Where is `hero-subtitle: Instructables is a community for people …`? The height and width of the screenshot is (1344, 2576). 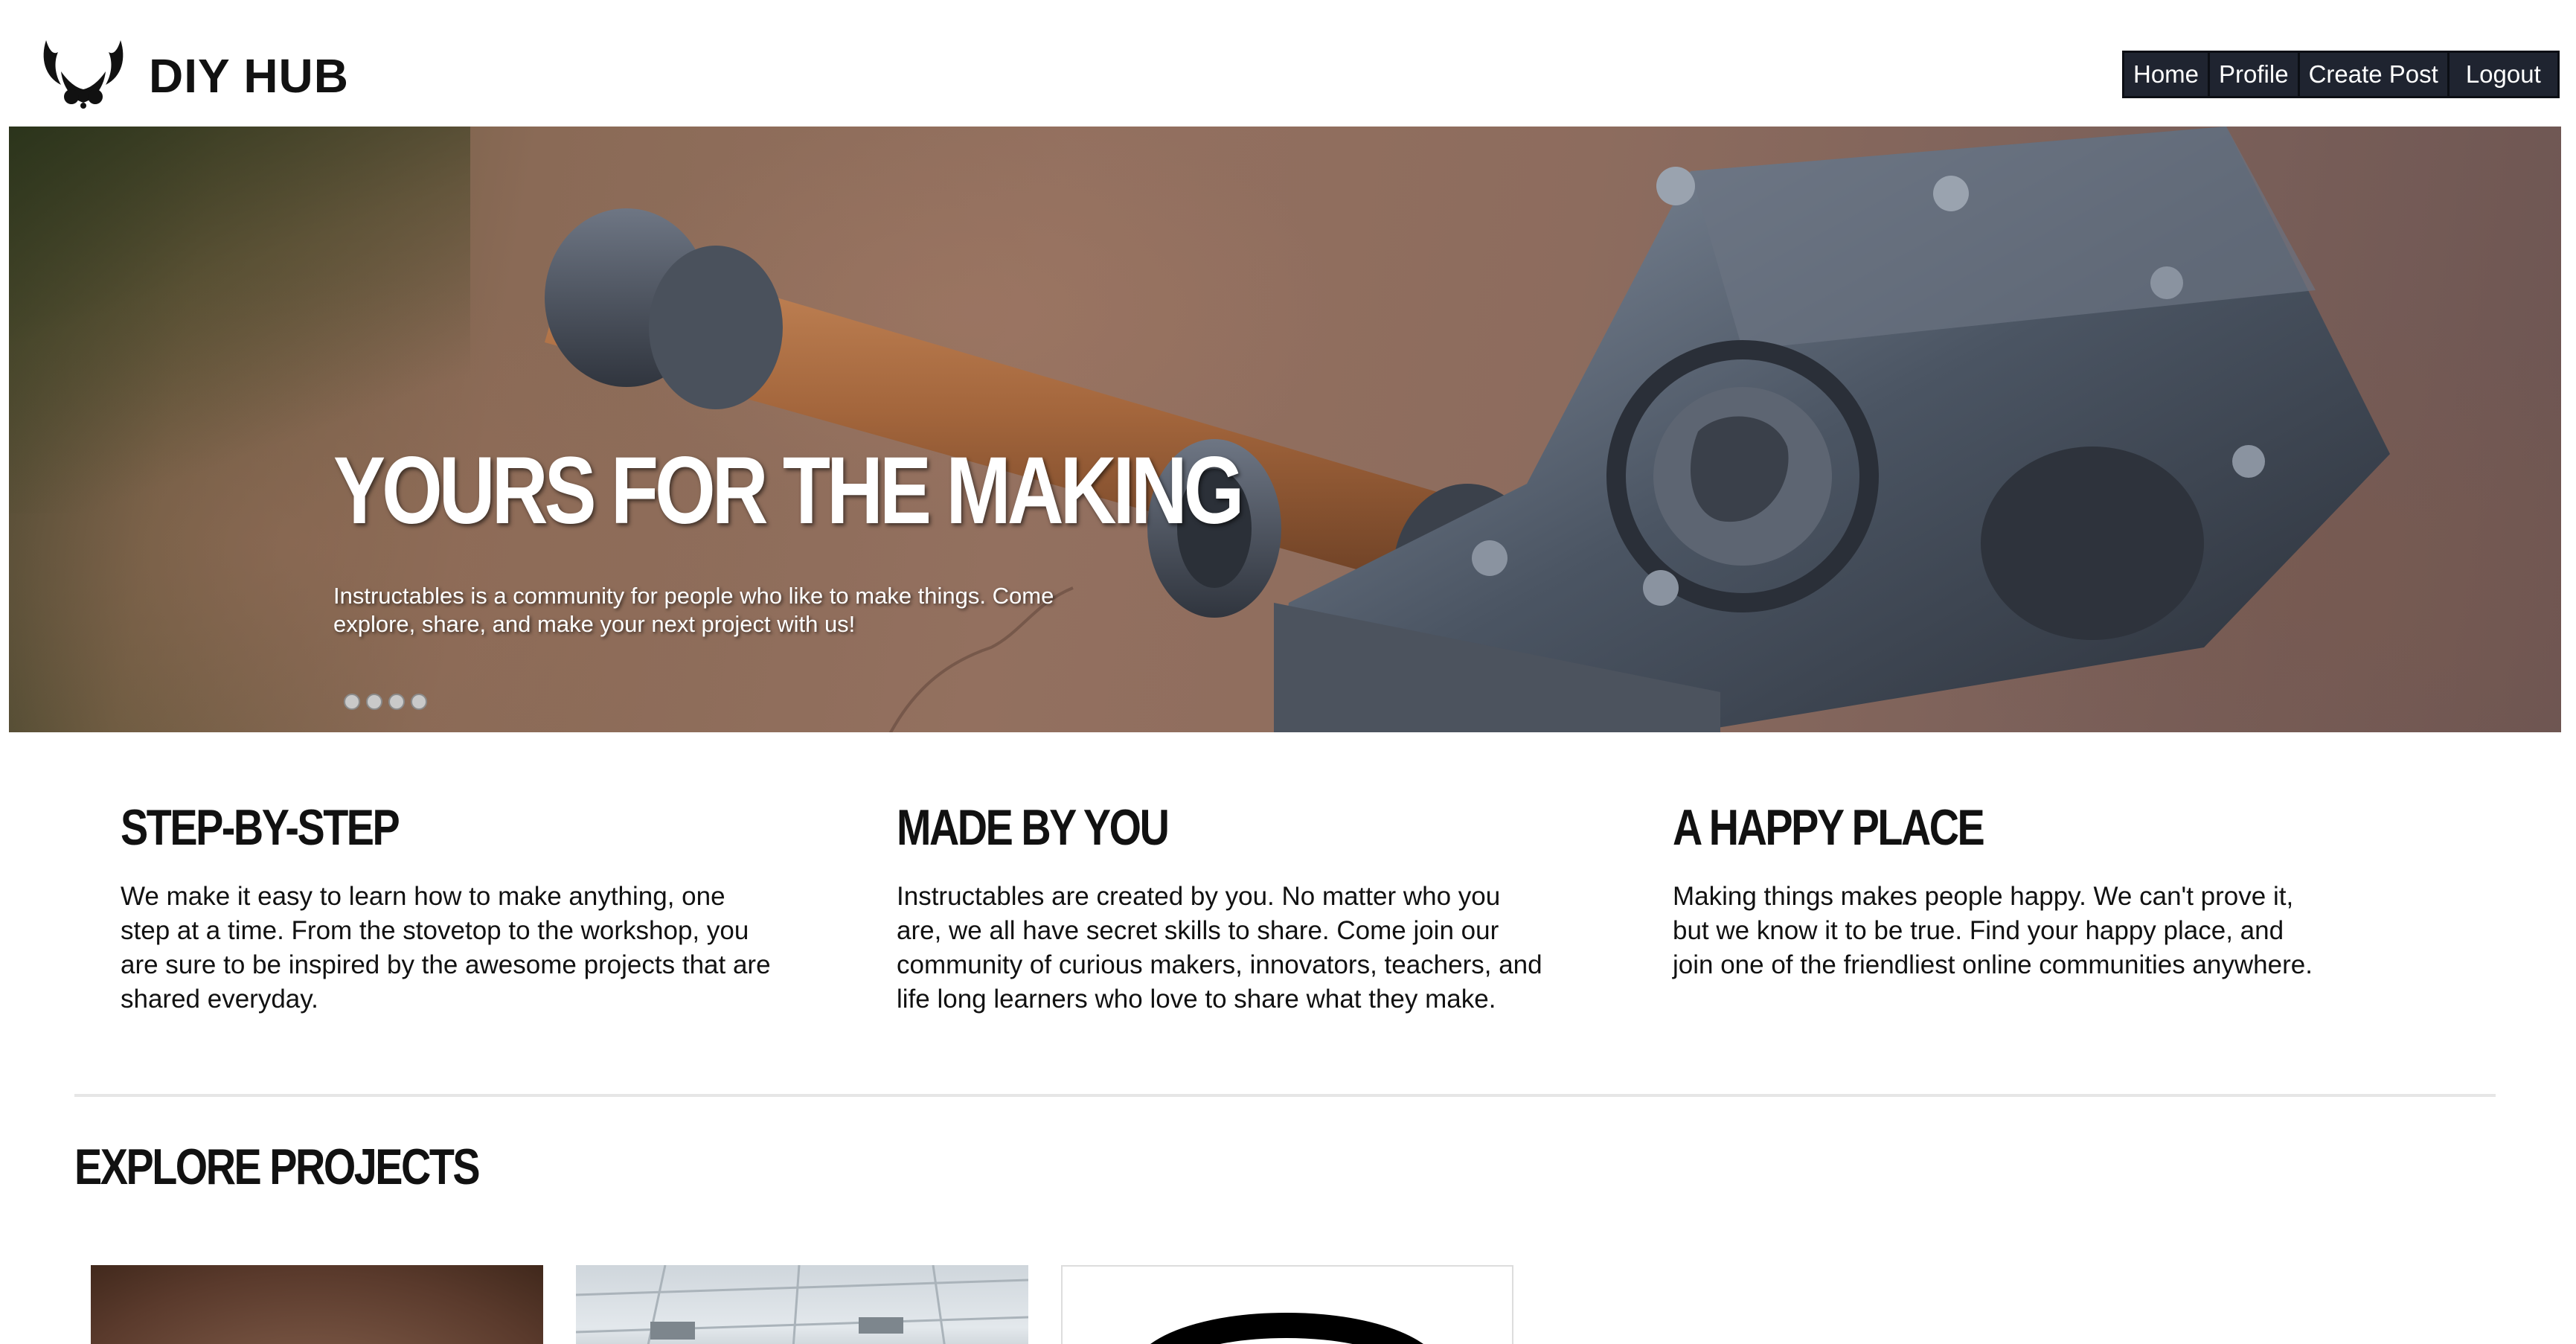
hero-subtitle: Instructables is a community for people … is located at coordinates (693, 610).